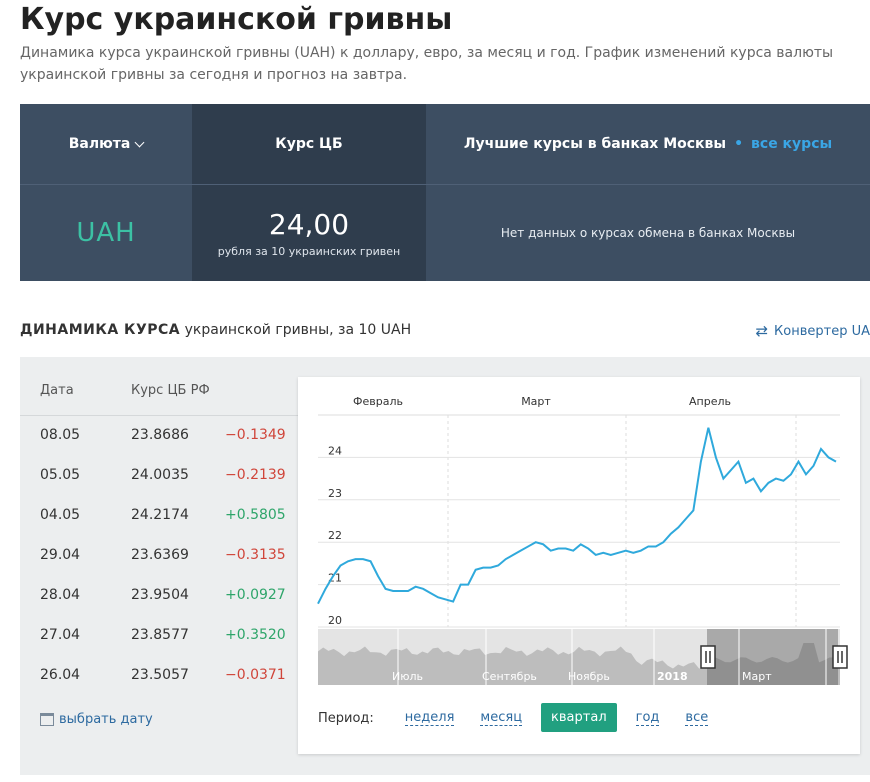  What do you see at coordinates (99, 144) in the screenshot?
I see `currency-select-label: Валюта` at bounding box center [99, 144].